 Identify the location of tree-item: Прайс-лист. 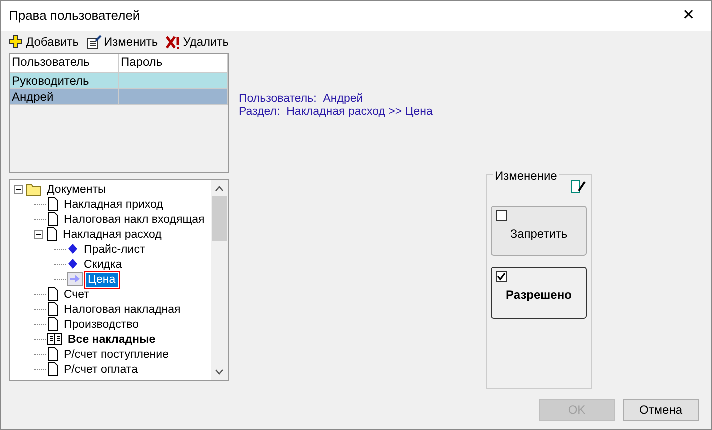
(115, 249).